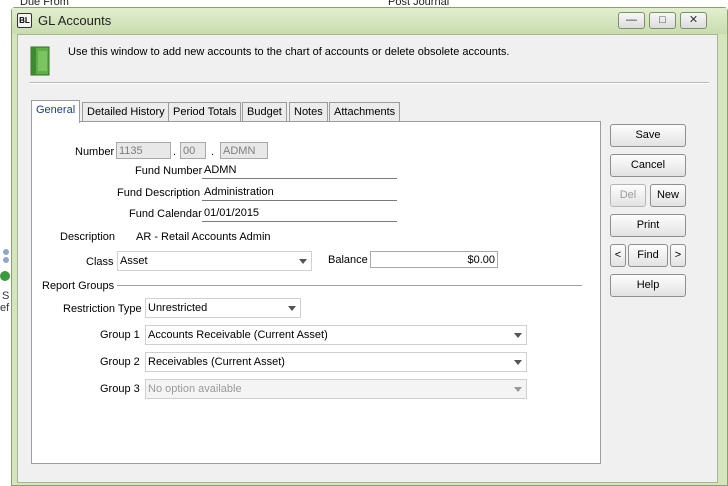 The width and height of the screenshot is (728, 486). Describe the element at coordinates (100, 262) in the screenshot. I see `class-label: Class` at that location.